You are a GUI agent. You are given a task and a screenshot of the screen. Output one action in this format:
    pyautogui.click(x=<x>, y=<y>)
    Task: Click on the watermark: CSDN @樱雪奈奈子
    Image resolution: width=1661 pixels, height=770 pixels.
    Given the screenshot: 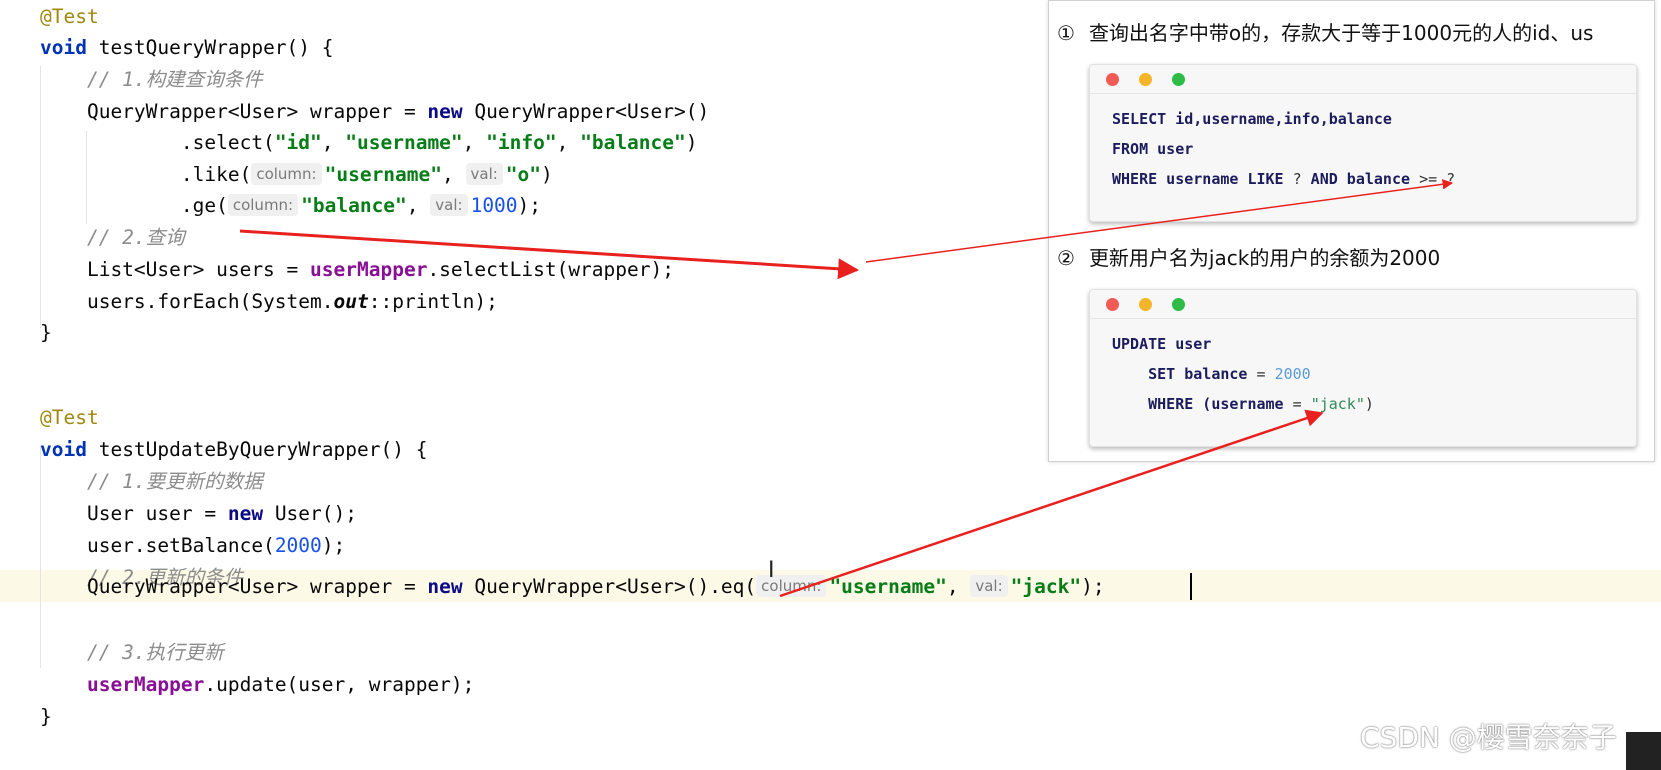 What is the action you would take?
    pyautogui.click(x=1488, y=737)
    